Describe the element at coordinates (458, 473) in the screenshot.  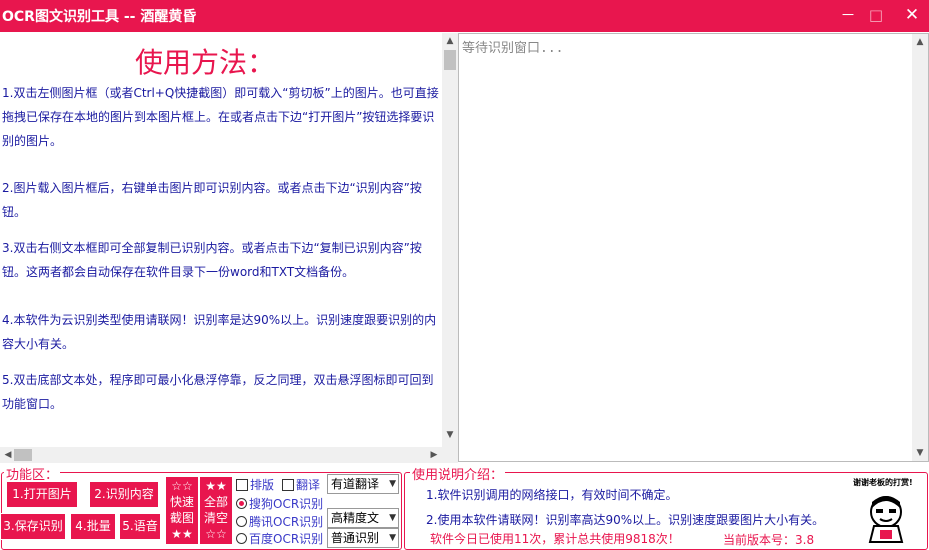
I see `notes-group-legend: 使用说明介绍：` at that location.